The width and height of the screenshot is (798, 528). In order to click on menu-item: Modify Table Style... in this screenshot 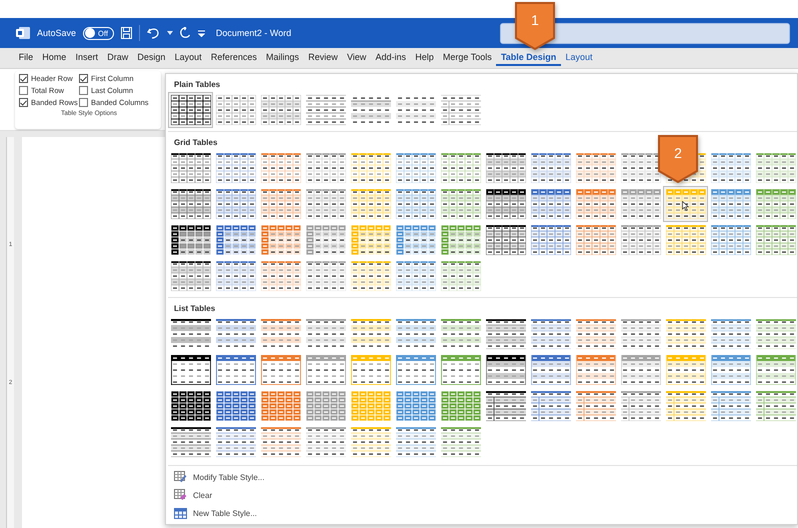, I will do `click(219, 477)`.